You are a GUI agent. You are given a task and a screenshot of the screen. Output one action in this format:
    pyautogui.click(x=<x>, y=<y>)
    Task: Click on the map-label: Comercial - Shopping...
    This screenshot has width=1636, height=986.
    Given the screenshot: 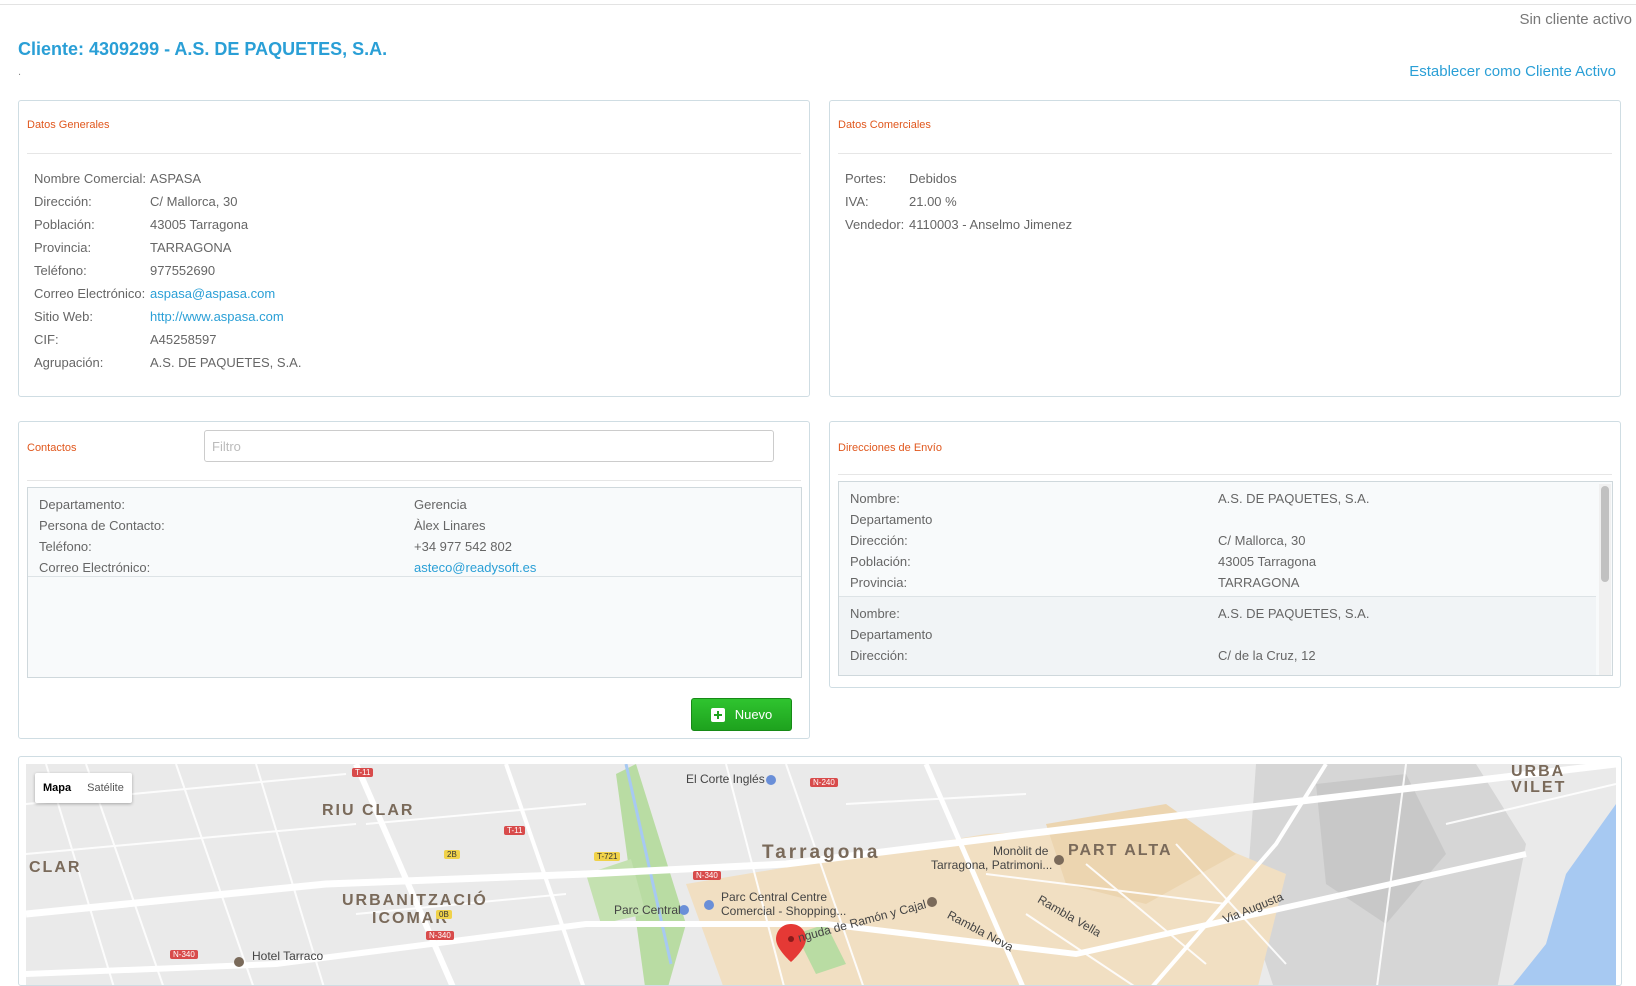 What is the action you would take?
    pyautogui.click(x=784, y=911)
    